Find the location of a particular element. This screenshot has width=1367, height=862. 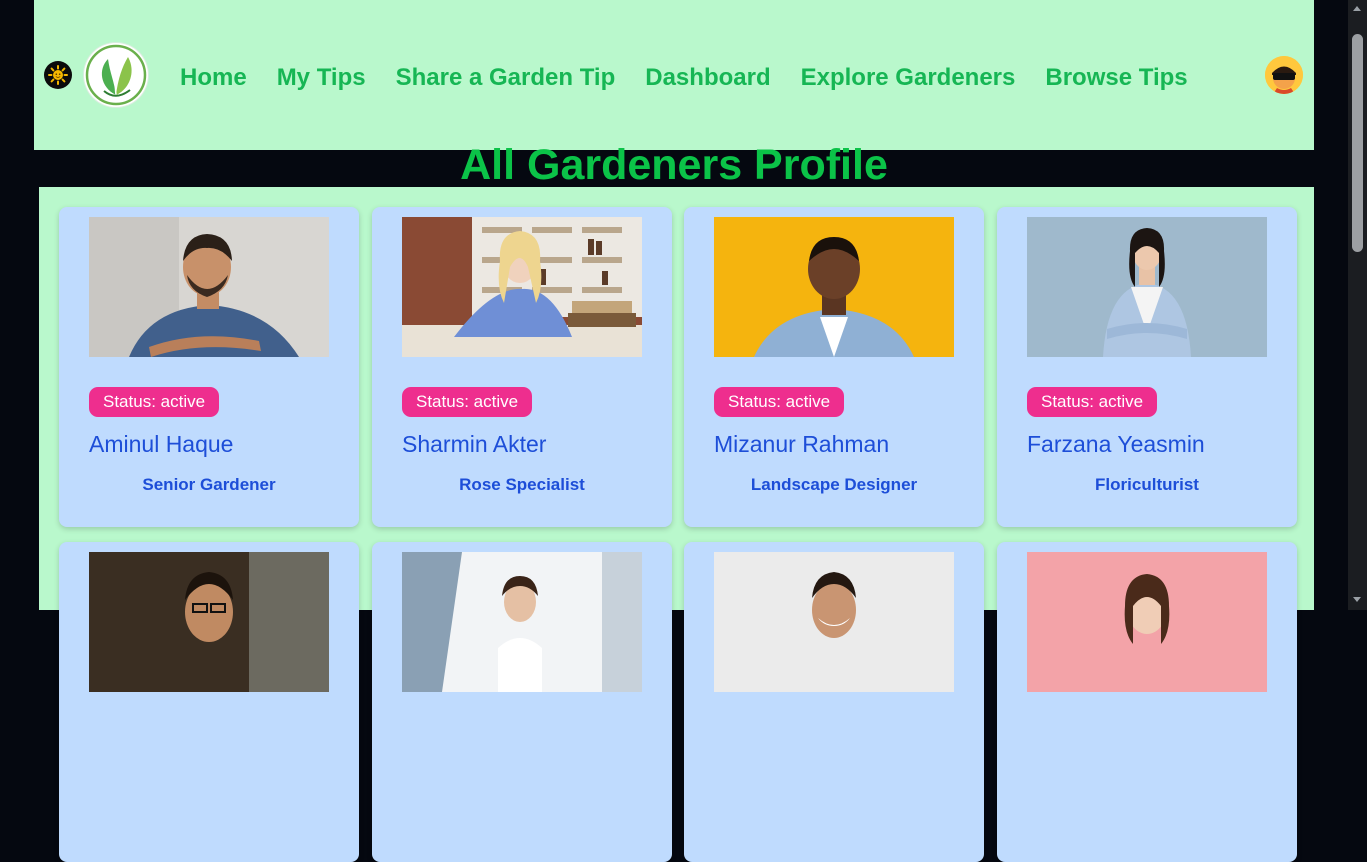

nav-link-explore-gardeners: Explore Gardeners is located at coordinates (908, 78).